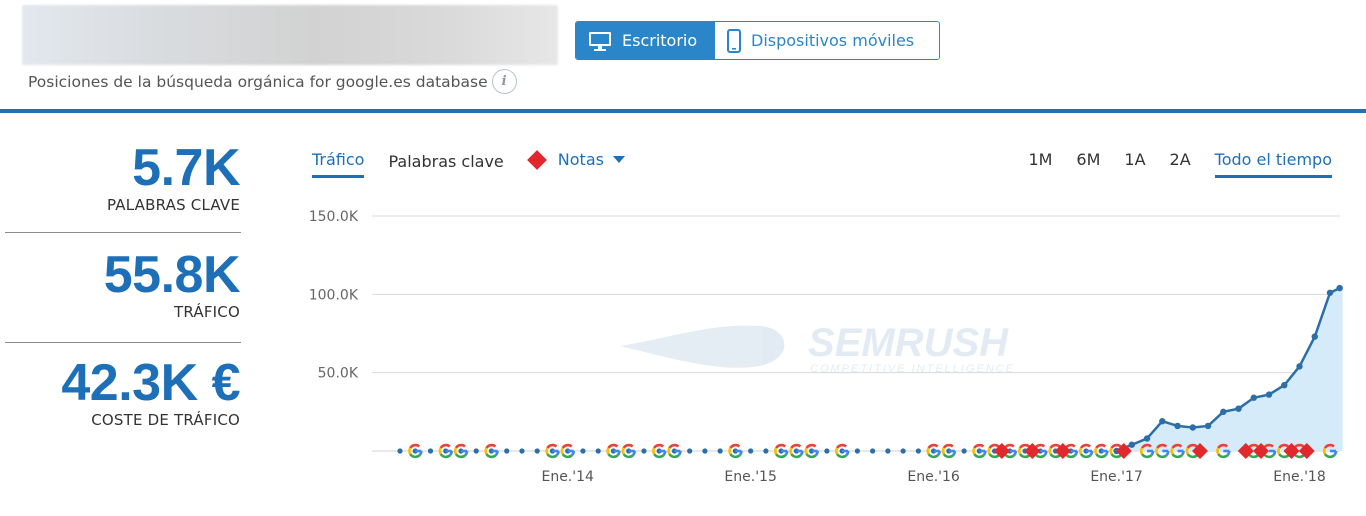 The image size is (1366, 516). Describe the element at coordinates (338, 374) in the screenshot. I see `y-tick-label: 50.0K` at that location.